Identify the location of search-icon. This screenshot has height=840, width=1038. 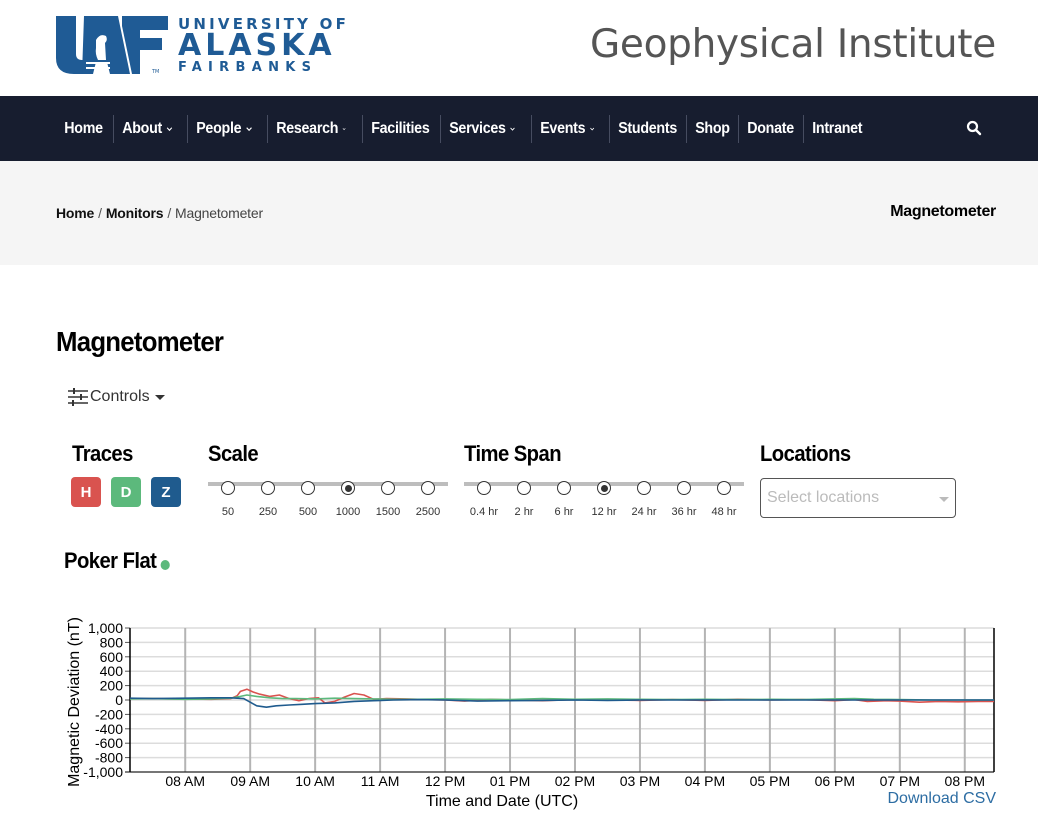
(974, 128).